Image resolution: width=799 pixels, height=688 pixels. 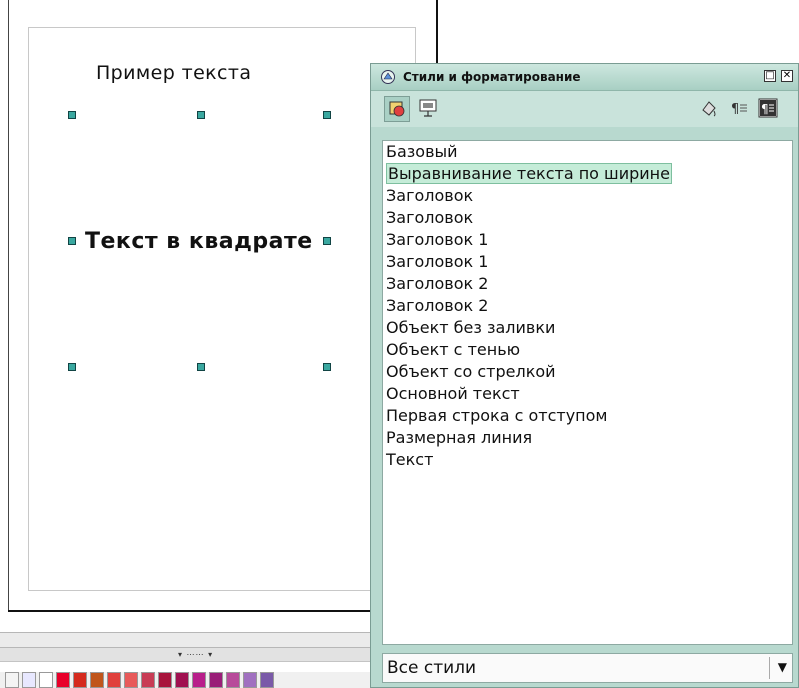 I want to click on style-list-item: Основной текст, so click(x=589, y=394).